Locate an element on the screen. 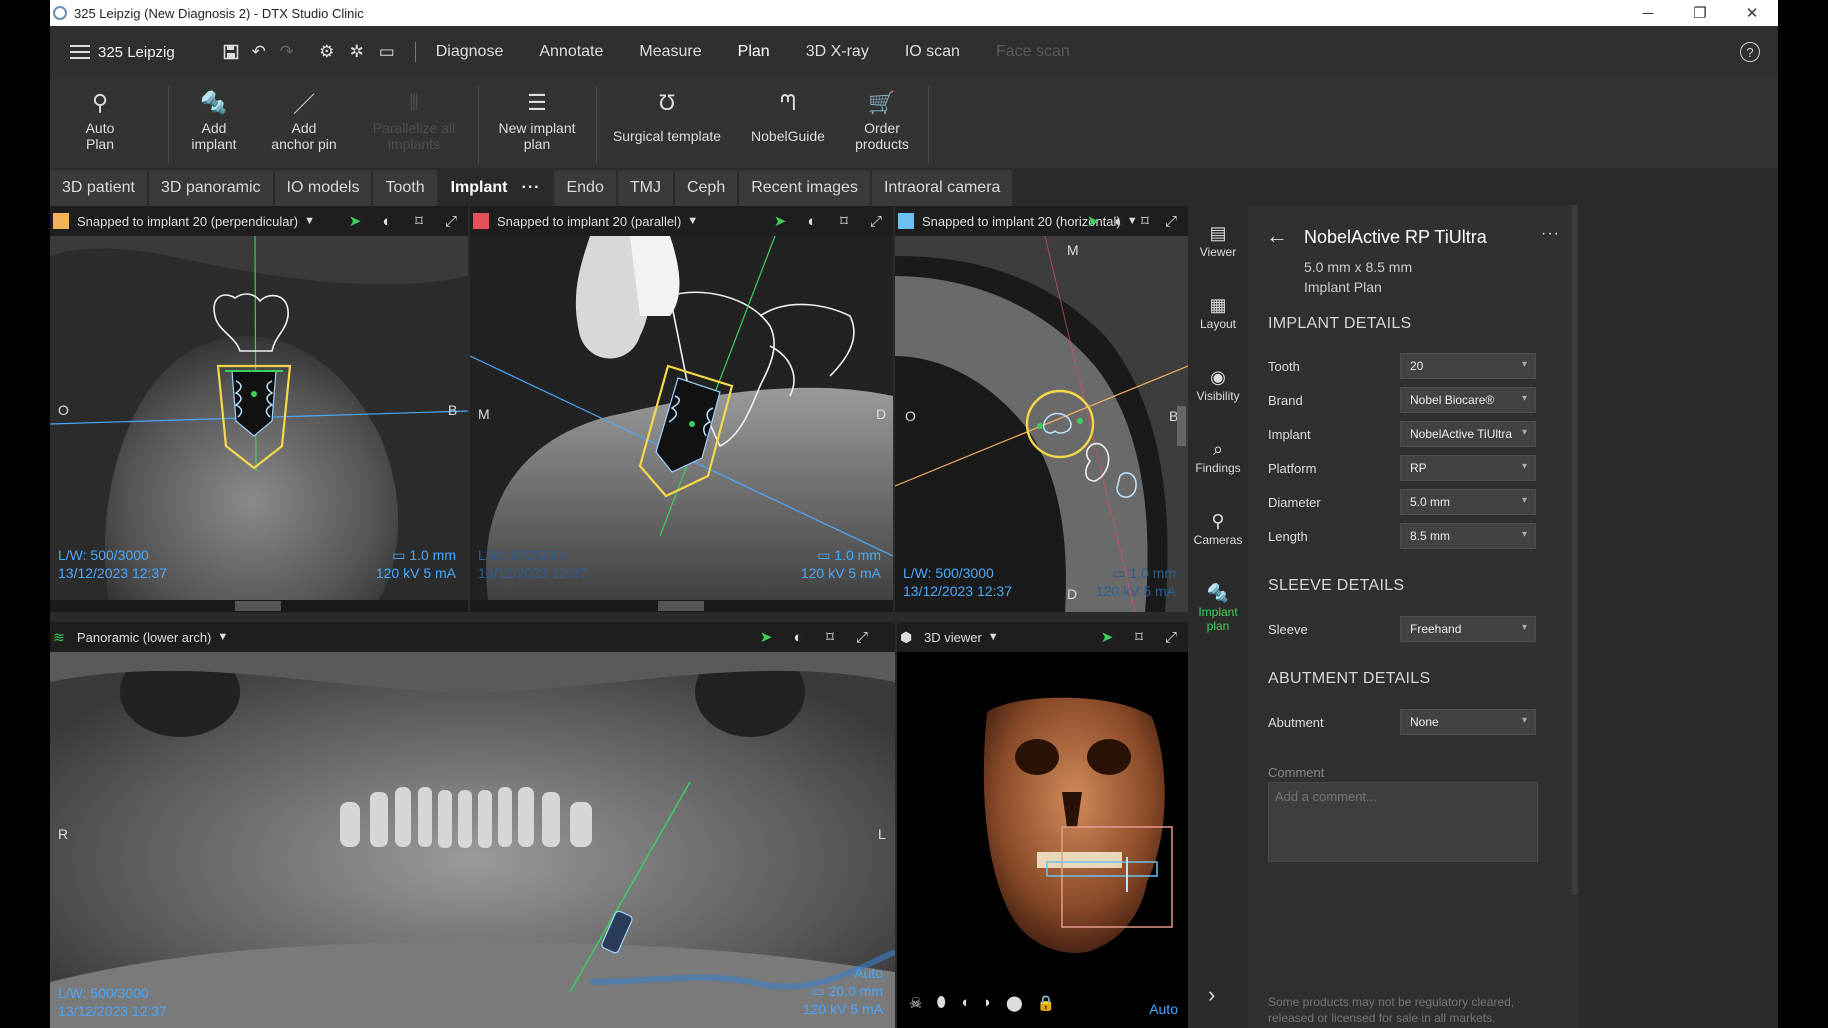  viewport-title: 3D viewer is located at coordinates (953, 637).